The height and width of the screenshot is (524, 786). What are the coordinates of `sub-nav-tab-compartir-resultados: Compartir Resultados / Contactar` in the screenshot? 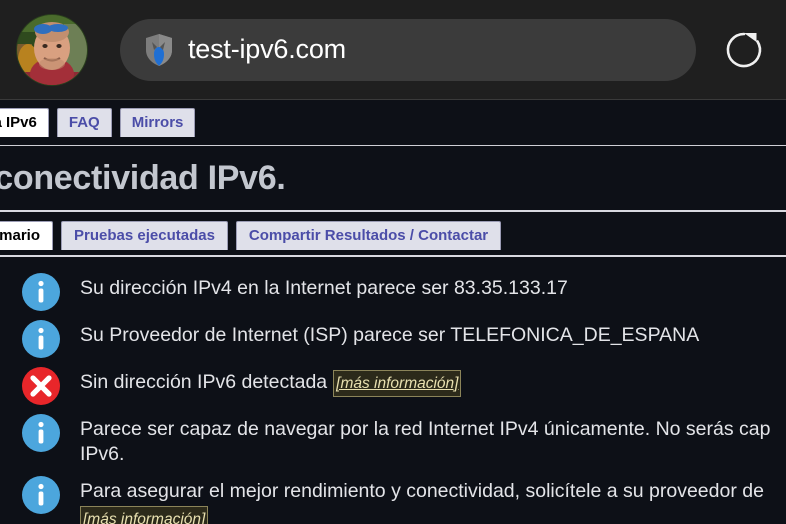 It's located at (368, 235).